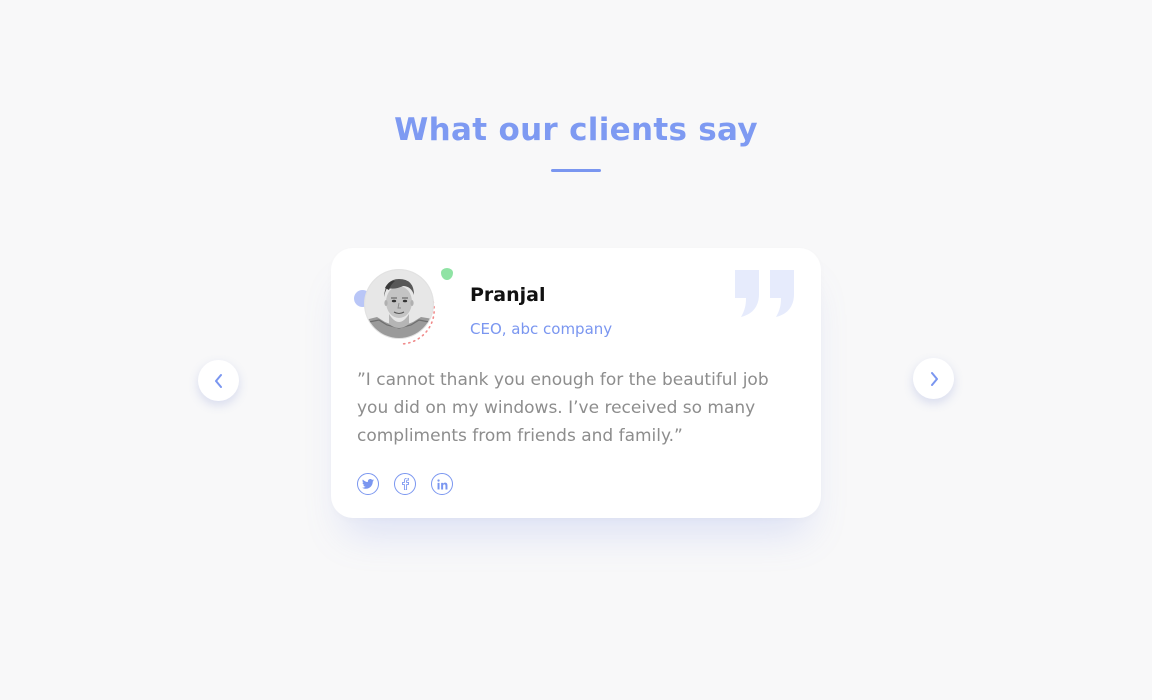  What do you see at coordinates (541, 329) in the screenshot?
I see `client-role: CEO, abc company` at bounding box center [541, 329].